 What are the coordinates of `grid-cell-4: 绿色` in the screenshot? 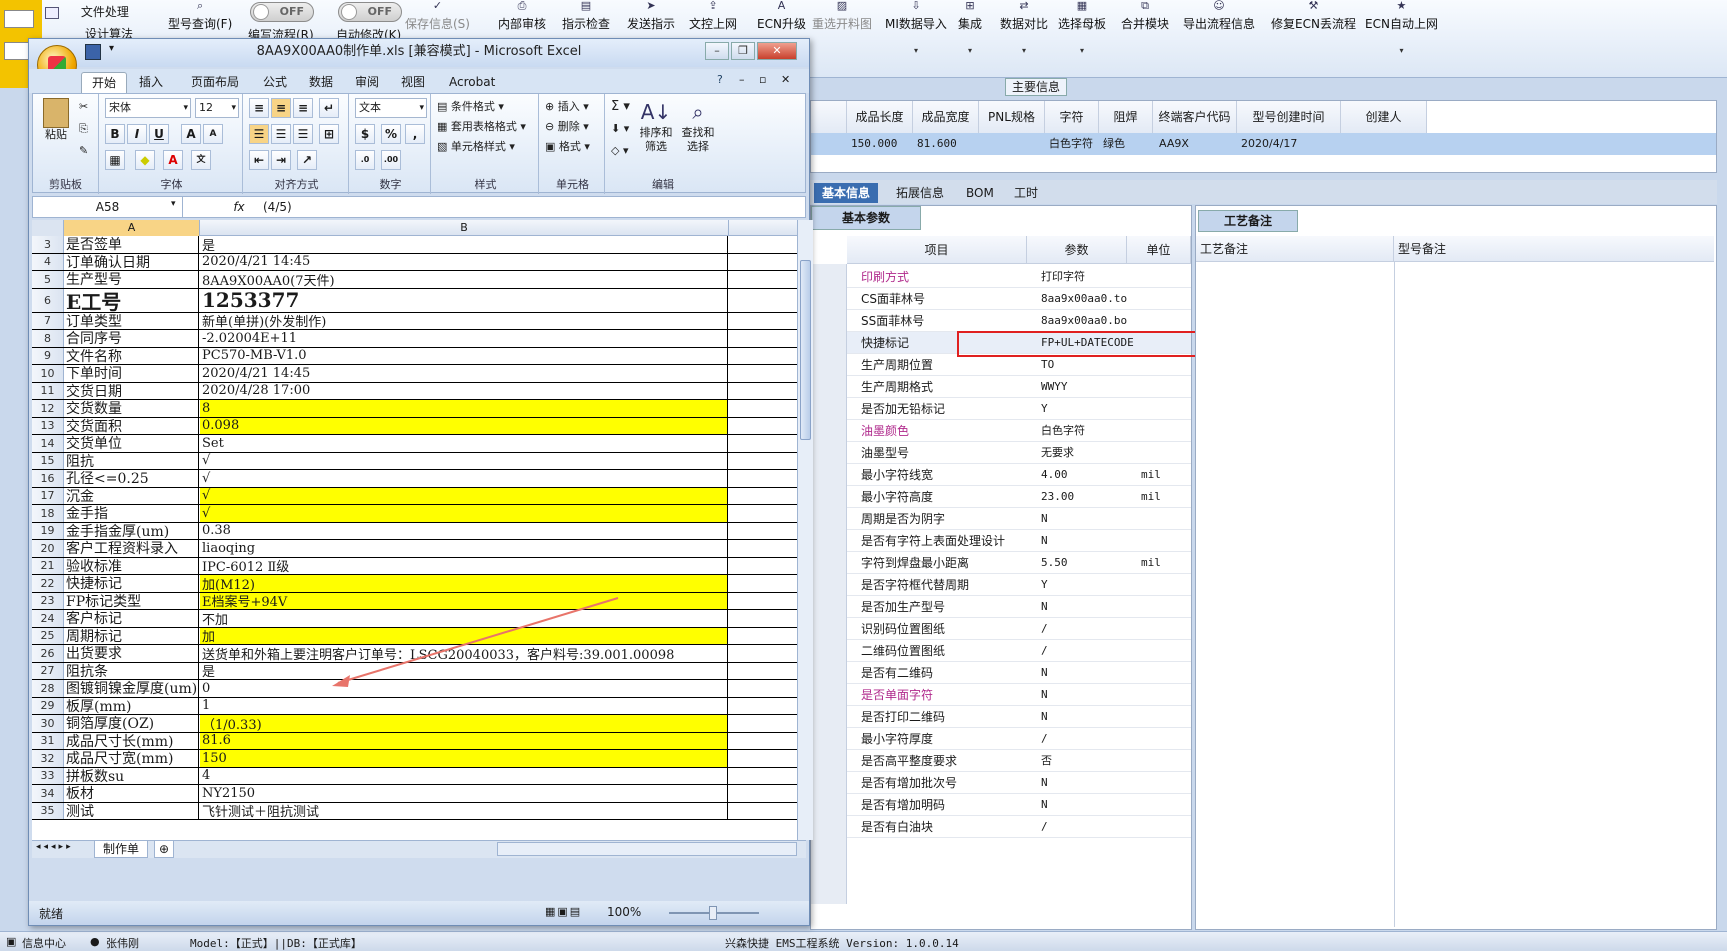 It's located at (1130, 144).